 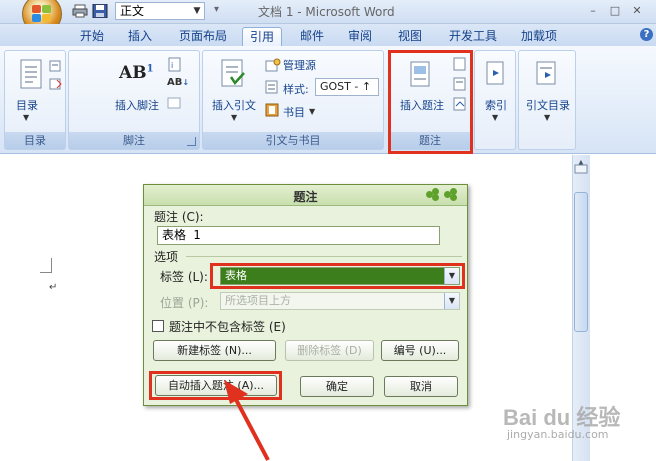 What do you see at coordinates (558, 434) in the screenshot?
I see `watermark-url: jingyan.baidu.com` at bounding box center [558, 434].